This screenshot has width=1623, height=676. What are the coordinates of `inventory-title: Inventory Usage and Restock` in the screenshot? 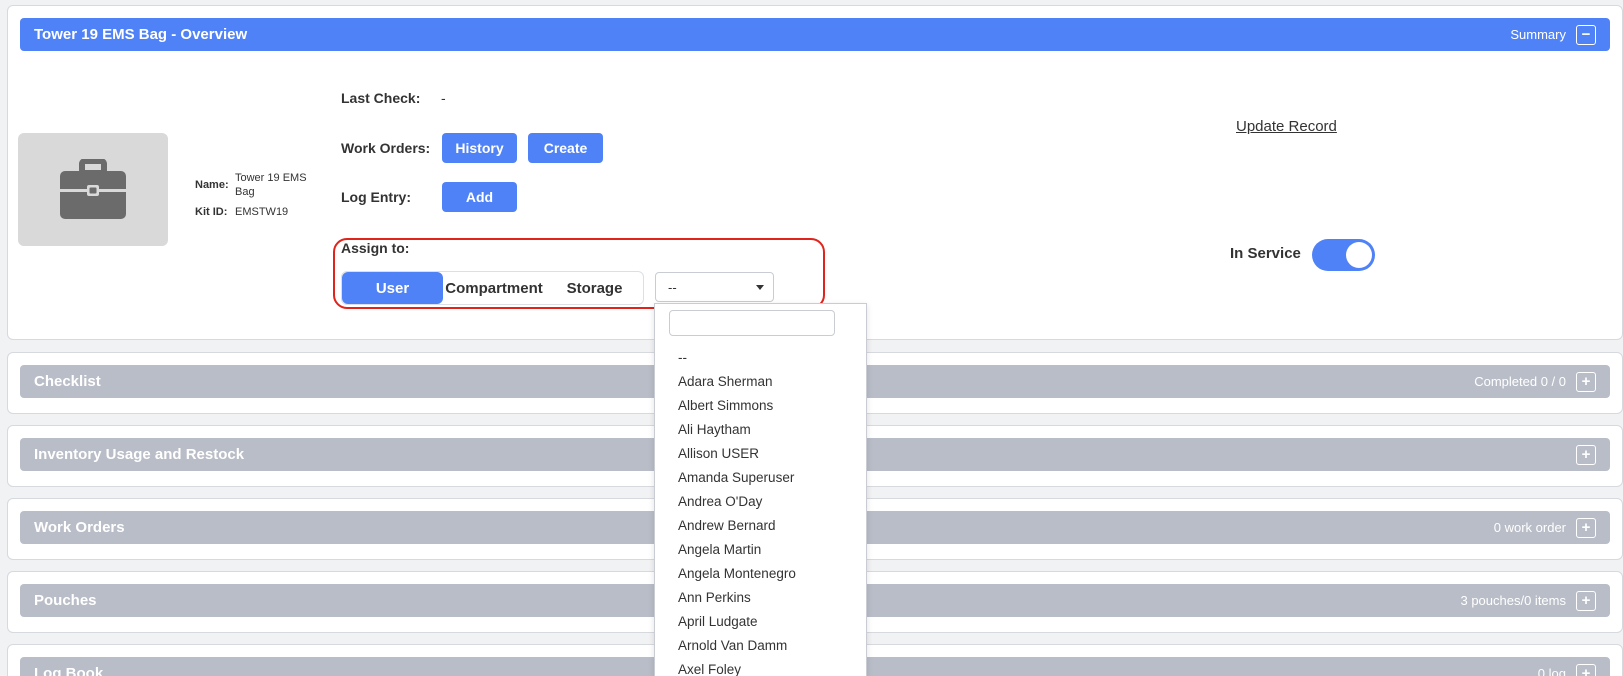 It's located at (139, 454).